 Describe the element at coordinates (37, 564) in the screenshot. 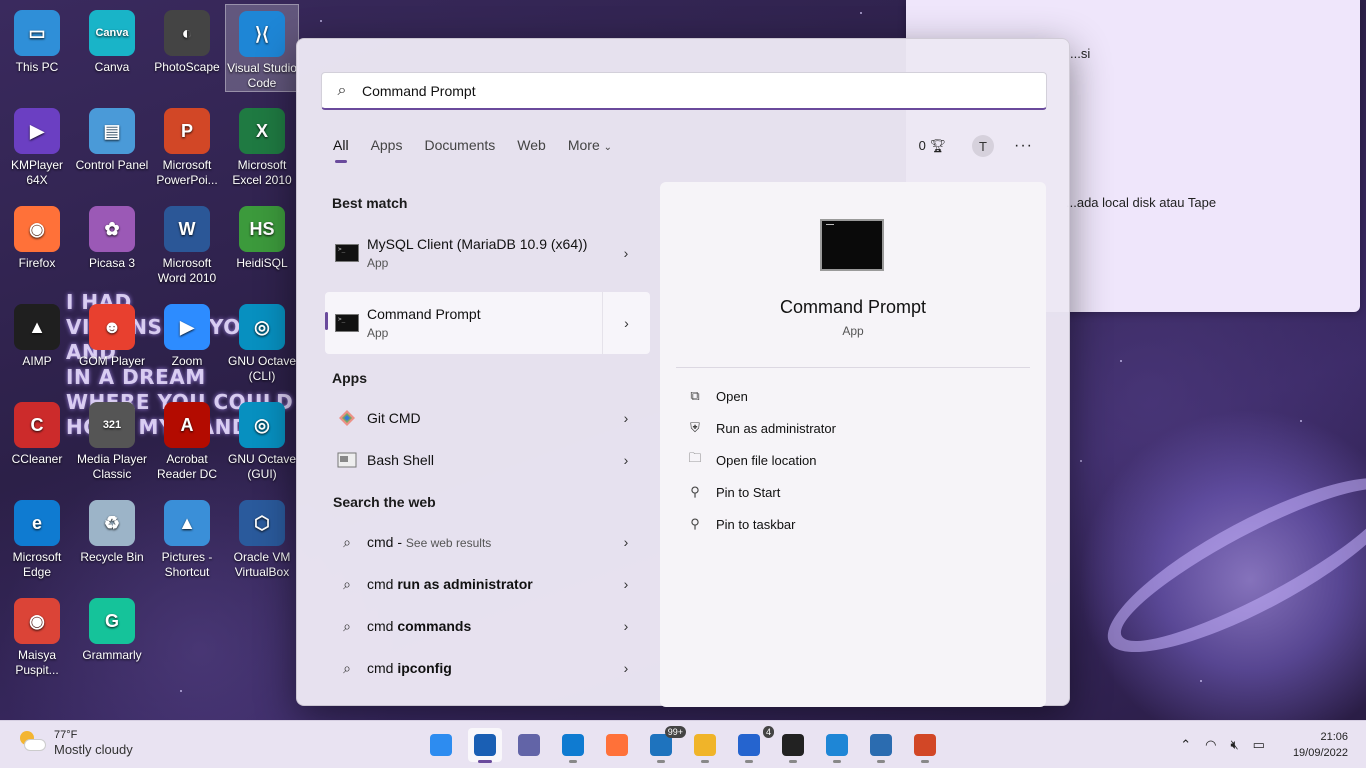

I see `desktop-icon-label: Microsoft Edge` at that location.